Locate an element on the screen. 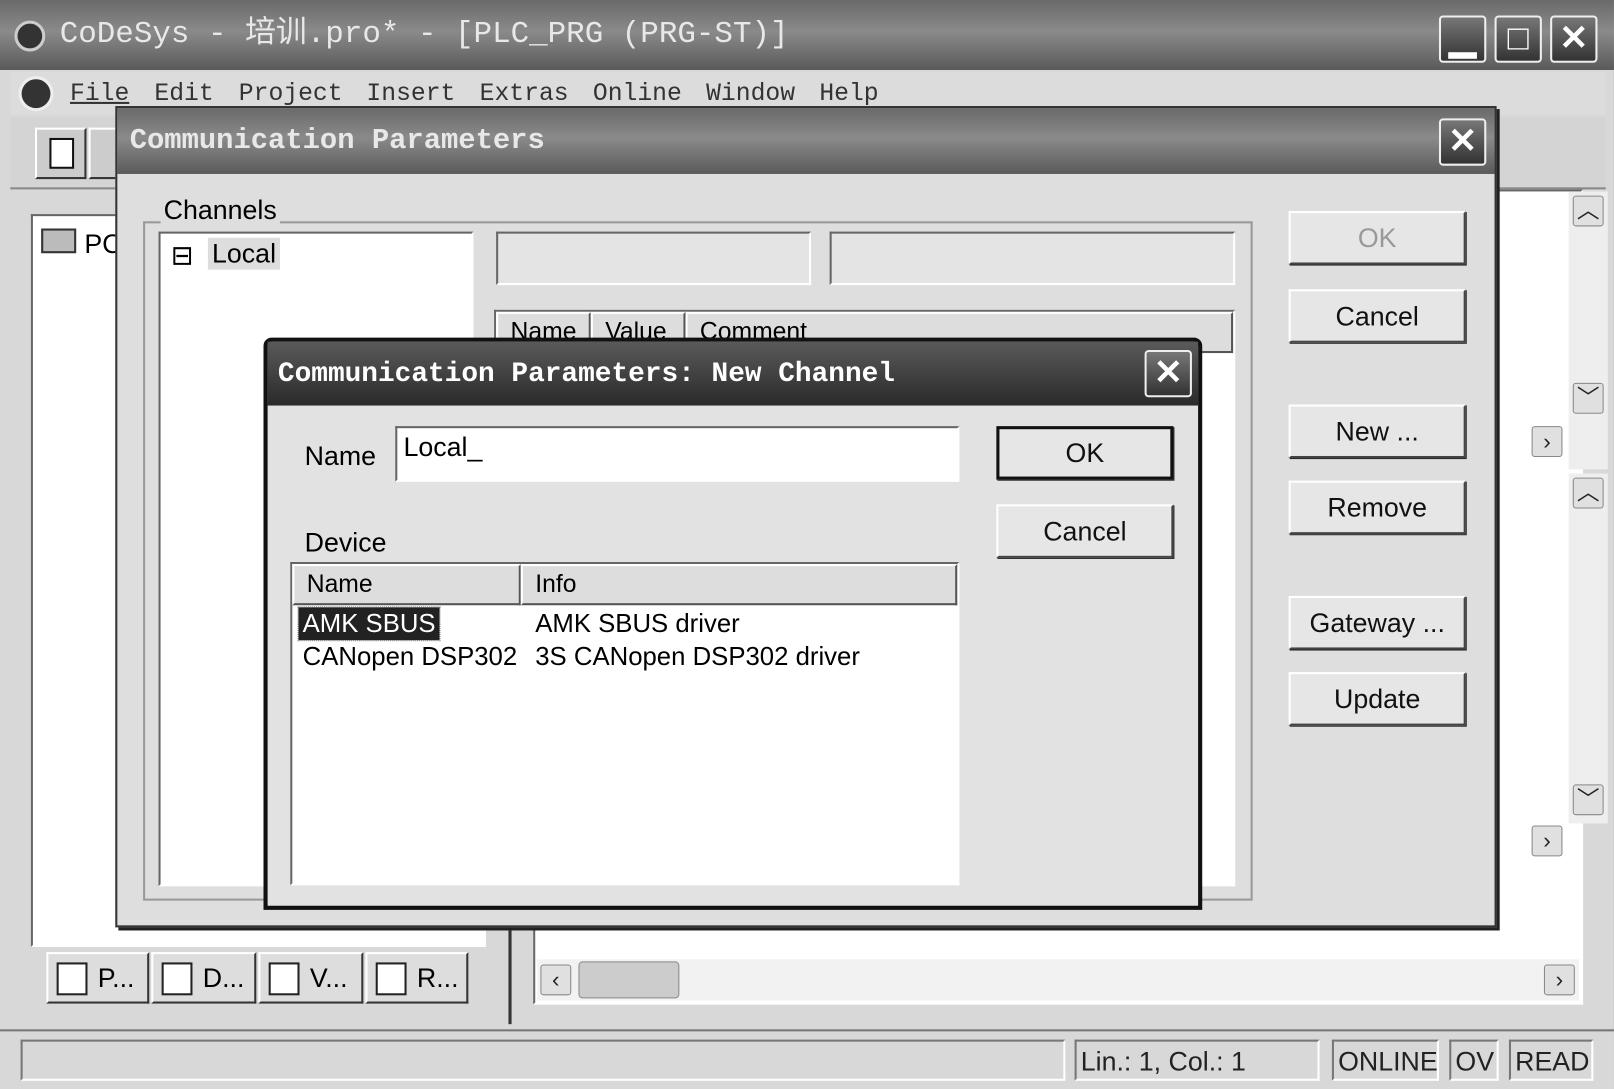 The image size is (1614, 1089). device-row: CANopen DSP302 3S CANopen DSP302 driver is located at coordinates (625, 656).